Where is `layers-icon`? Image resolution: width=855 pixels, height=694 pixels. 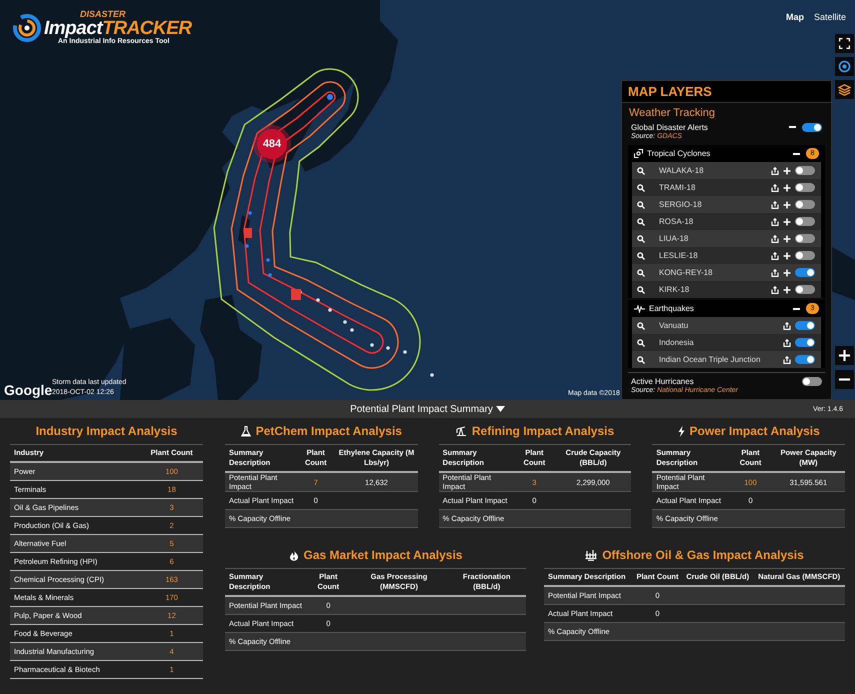 layers-icon is located at coordinates (844, 90).